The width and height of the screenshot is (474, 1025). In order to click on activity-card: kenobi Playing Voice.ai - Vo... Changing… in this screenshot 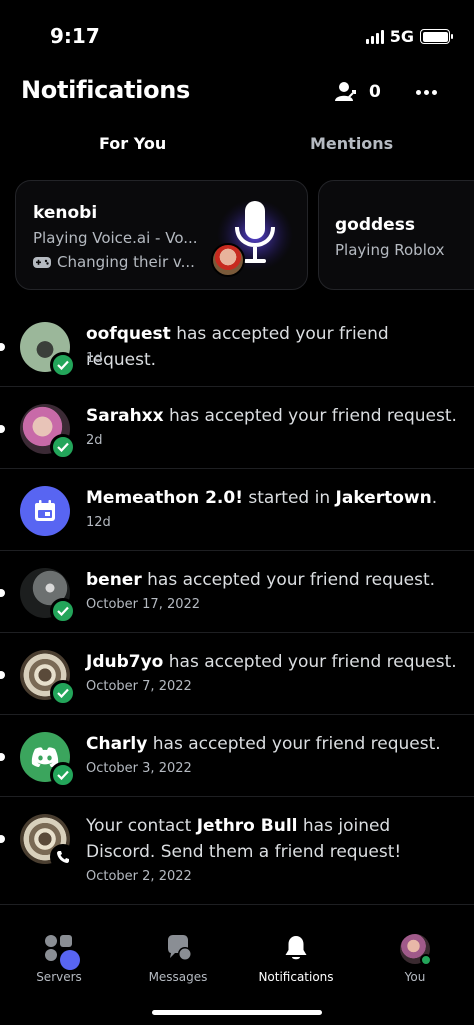, I will do `click(161, 235)`.